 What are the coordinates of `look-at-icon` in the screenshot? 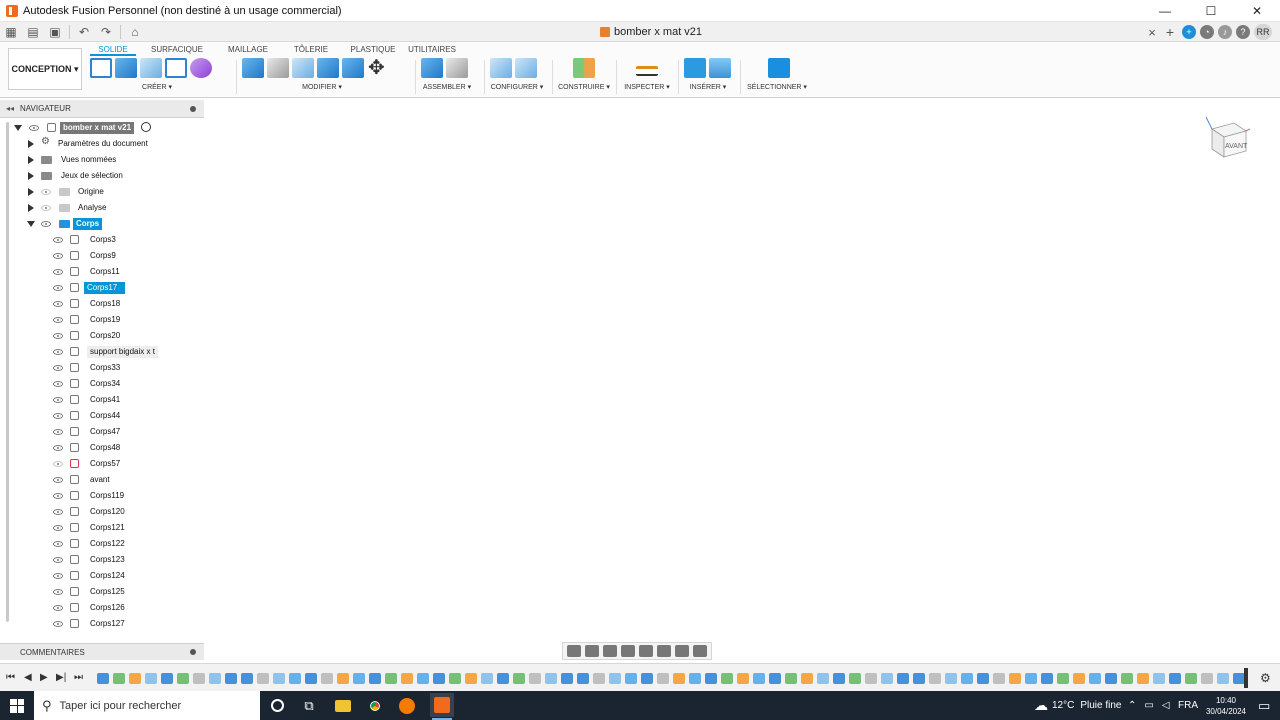 It's located at (592, 651).